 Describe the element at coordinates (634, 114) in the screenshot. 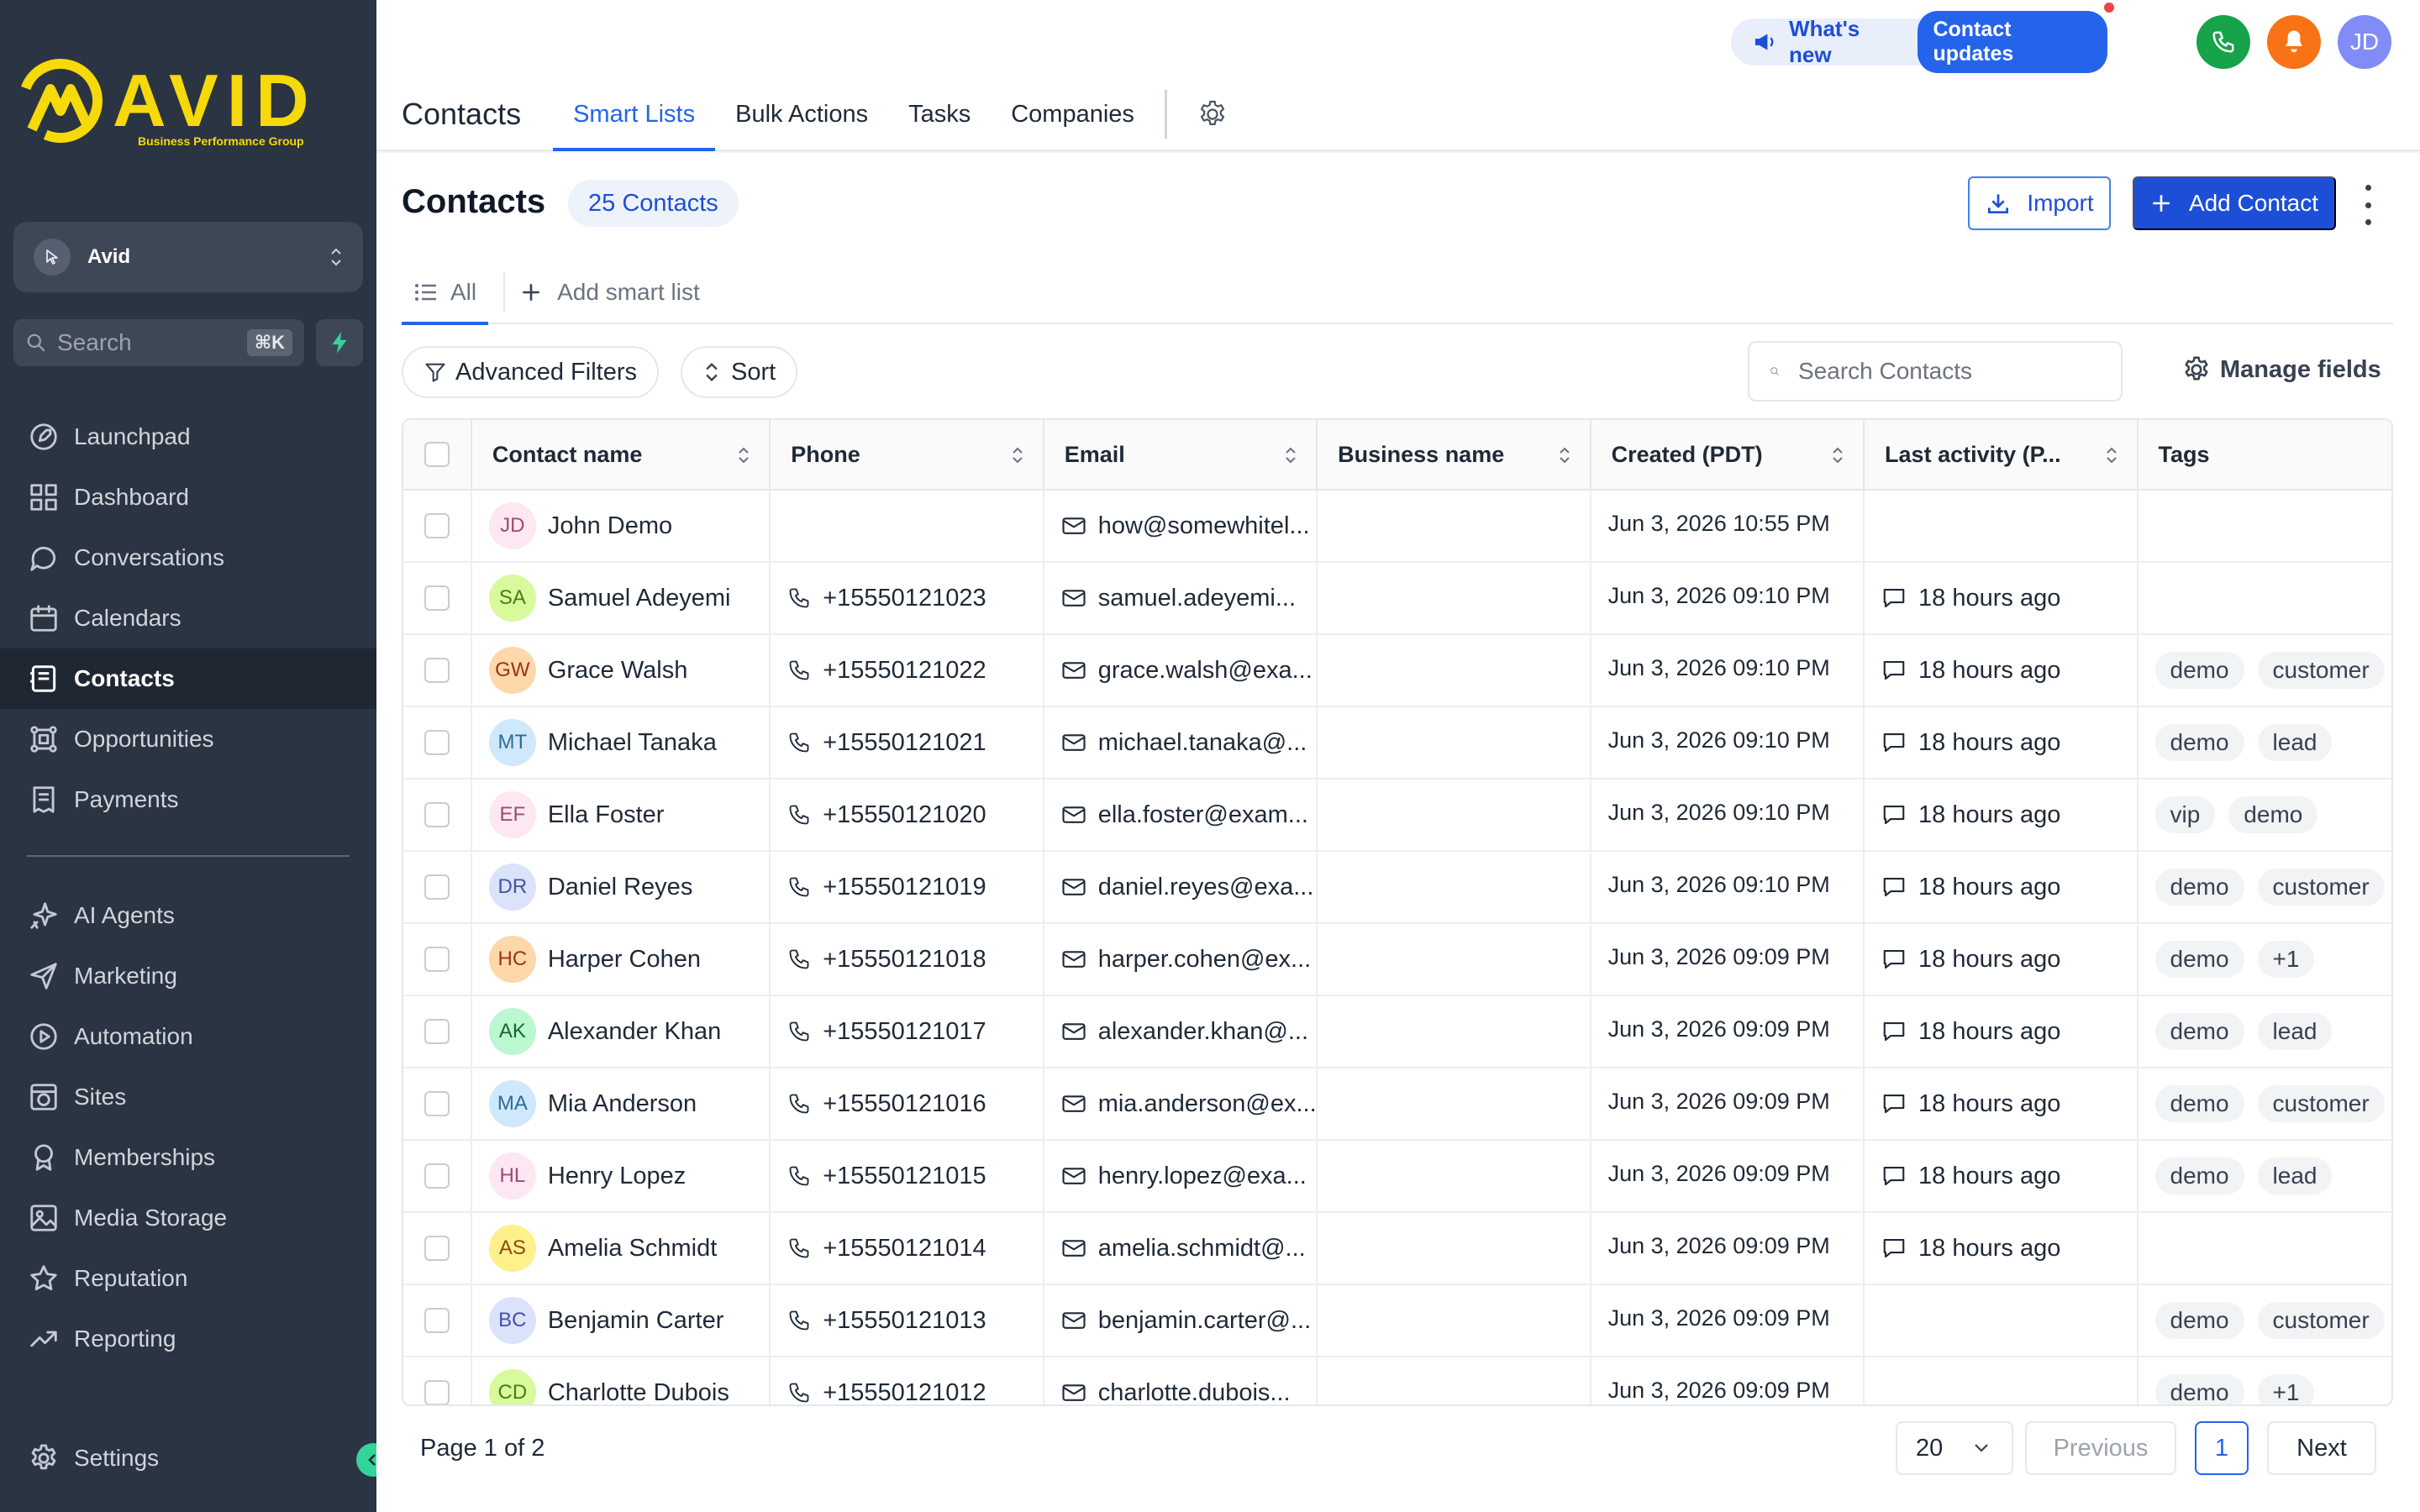

I see `tab-smart-lists: Smart Lists` at that location.